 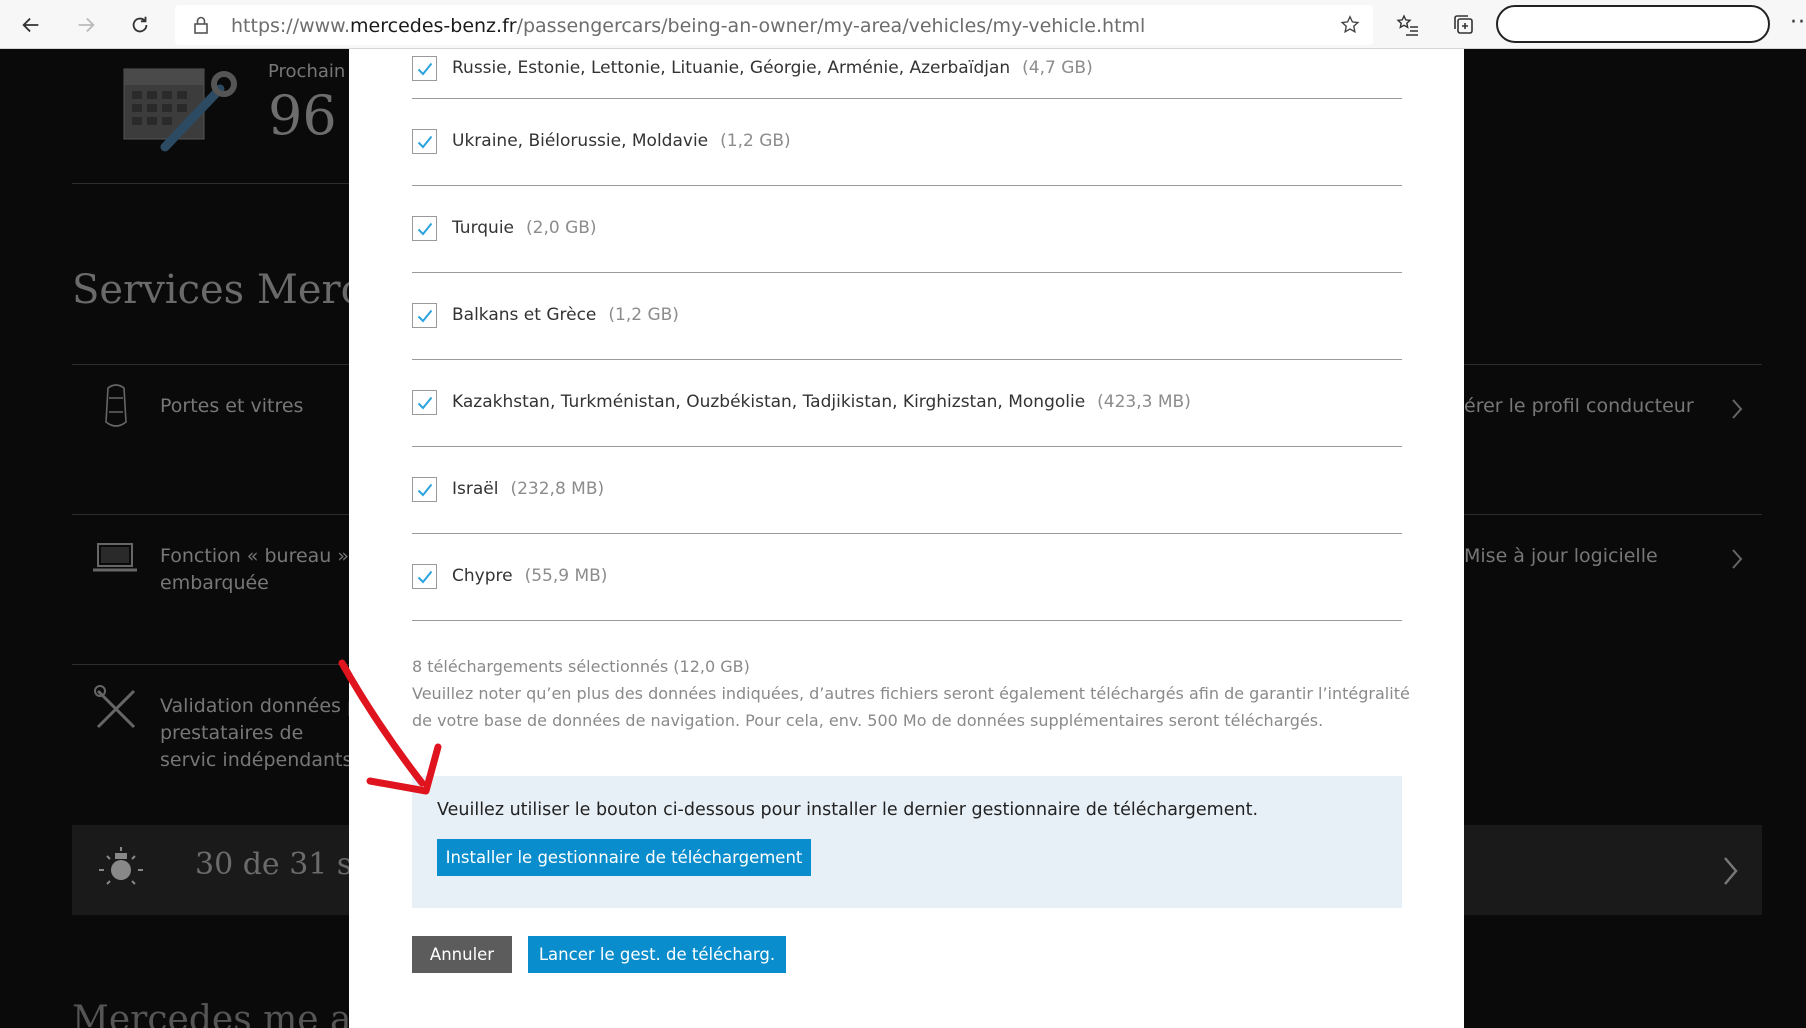 What do you see at coordinates (1633, 24) in the screenshot?
I see `profile-button` at bounding box center [1633, 24].